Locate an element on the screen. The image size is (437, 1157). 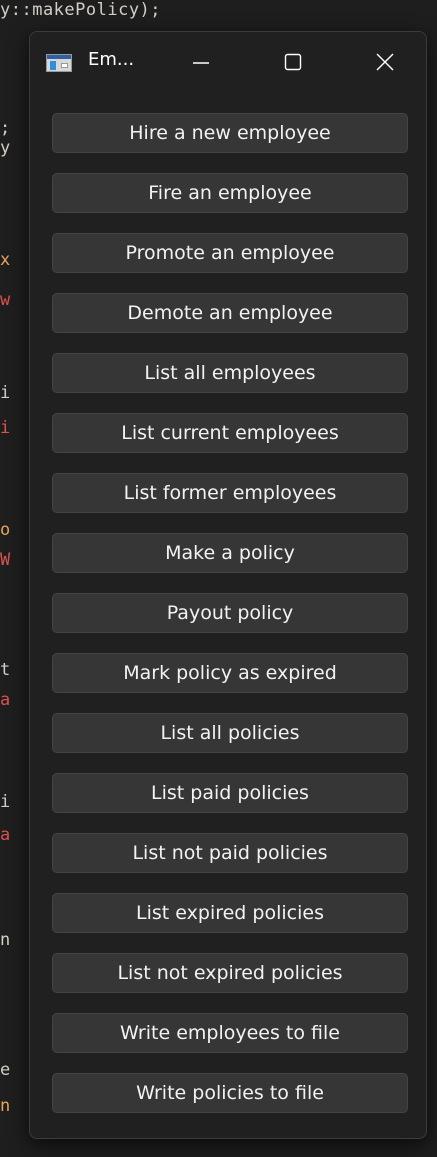
code-fragment: o is located at coordinates (5, 530).